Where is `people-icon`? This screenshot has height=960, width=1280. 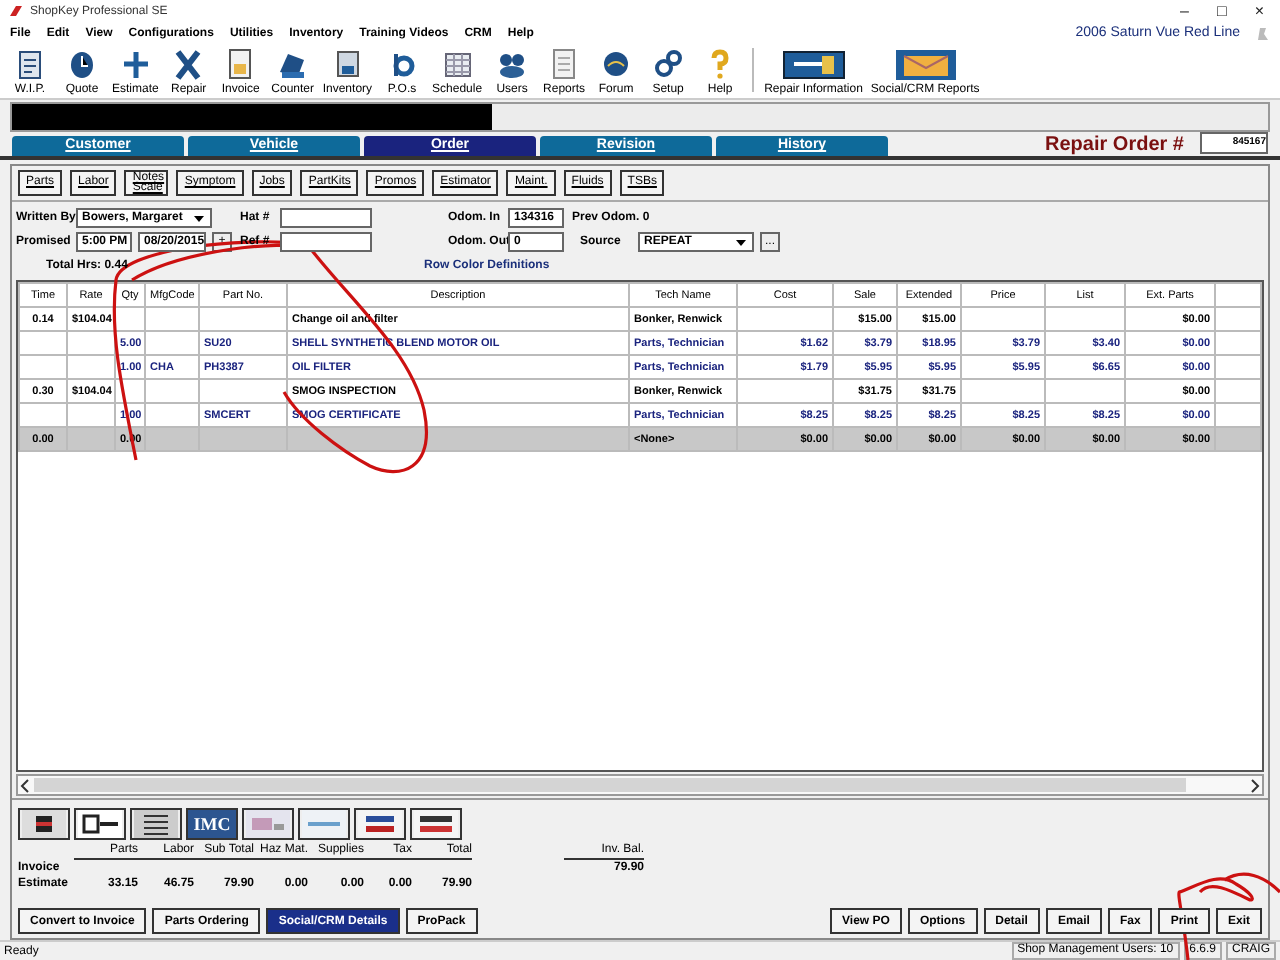
people-icon is located at coordinates (512, 64).